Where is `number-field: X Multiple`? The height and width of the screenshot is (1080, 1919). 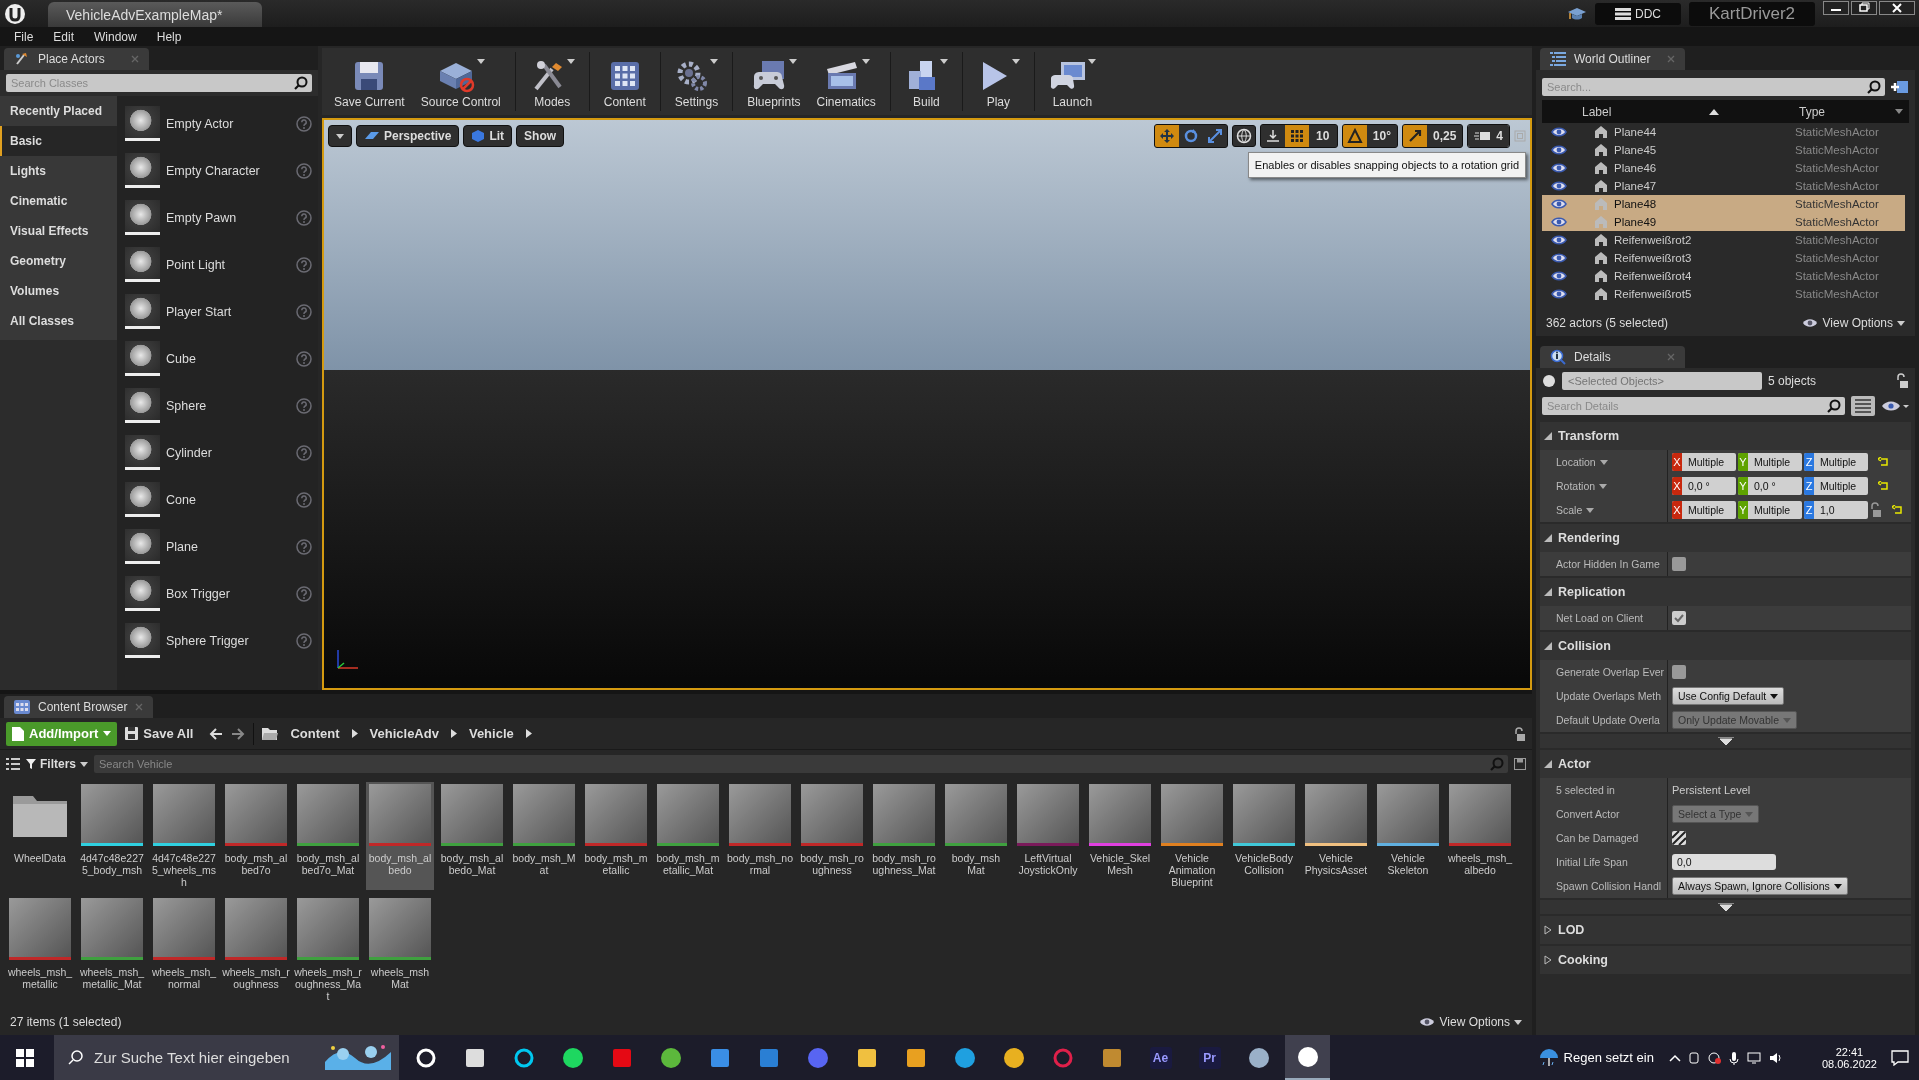
number-field: X Multiple is located at coordinates (1704, 462).